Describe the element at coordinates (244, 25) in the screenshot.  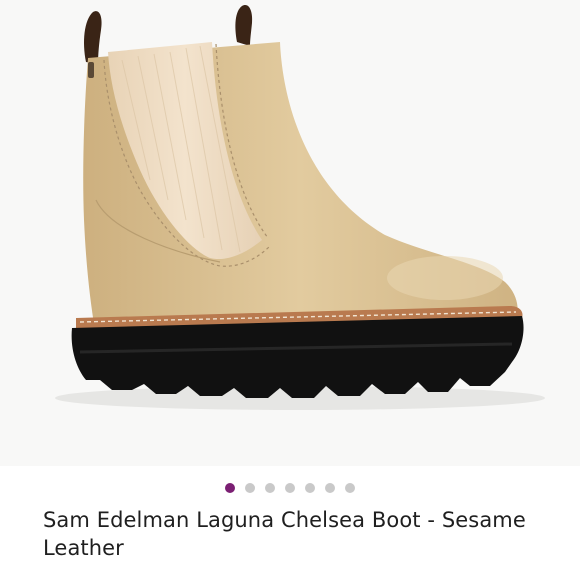
I see `front-pull-tab` at that location.